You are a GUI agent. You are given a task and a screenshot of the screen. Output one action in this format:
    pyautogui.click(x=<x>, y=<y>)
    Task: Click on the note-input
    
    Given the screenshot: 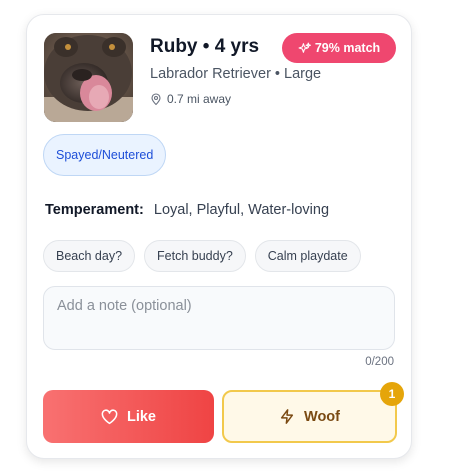 What is the action you would take?
    pyautogui.click(x=219, y=318)
    